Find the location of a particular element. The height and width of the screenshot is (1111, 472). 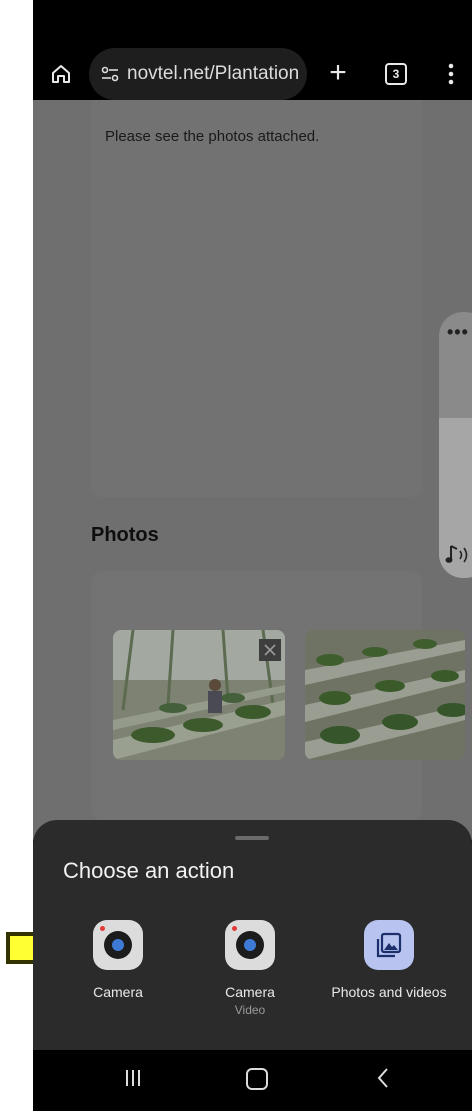

sound-icon is located at coordinates (458, 555).